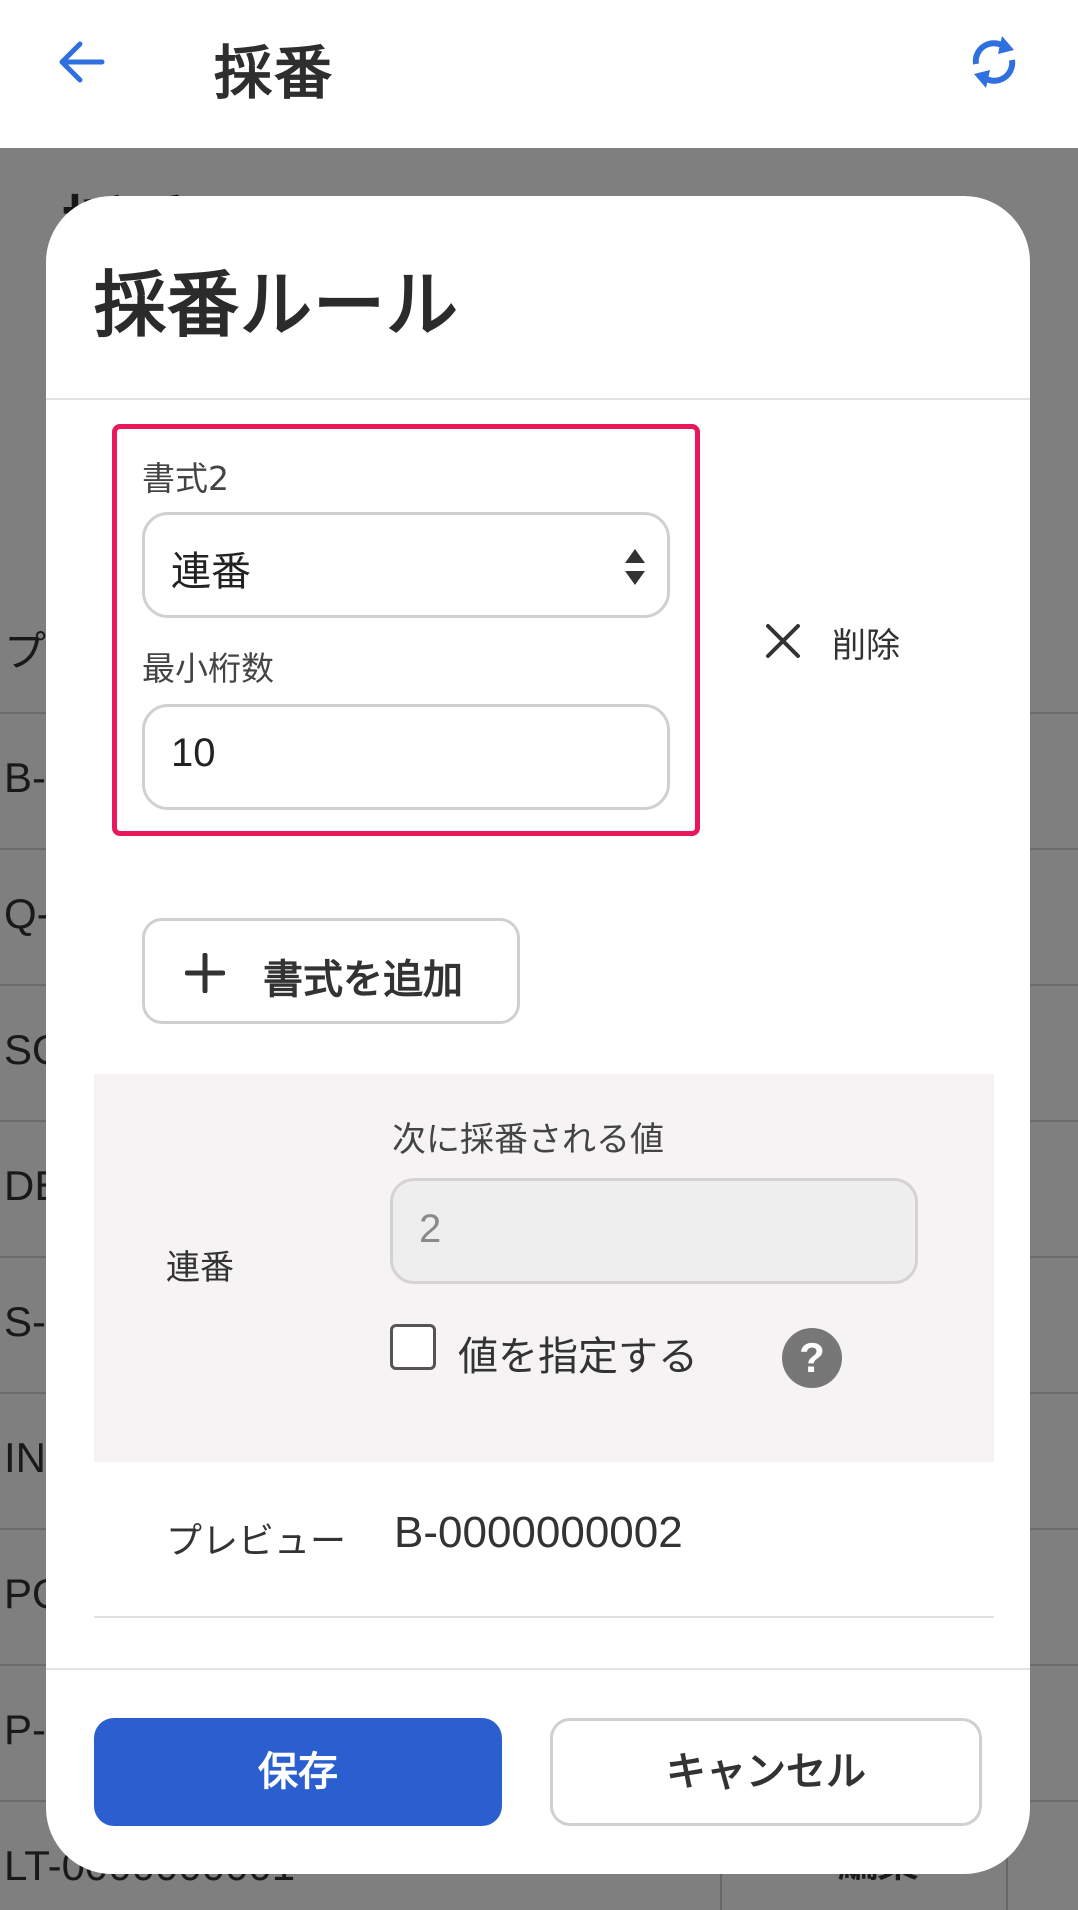 The image size is (1078, 1910). What do you see at coordinates (406, 565) in the screenshot?
I see `format-type-select: 連番` at bounding box center [406, 565].